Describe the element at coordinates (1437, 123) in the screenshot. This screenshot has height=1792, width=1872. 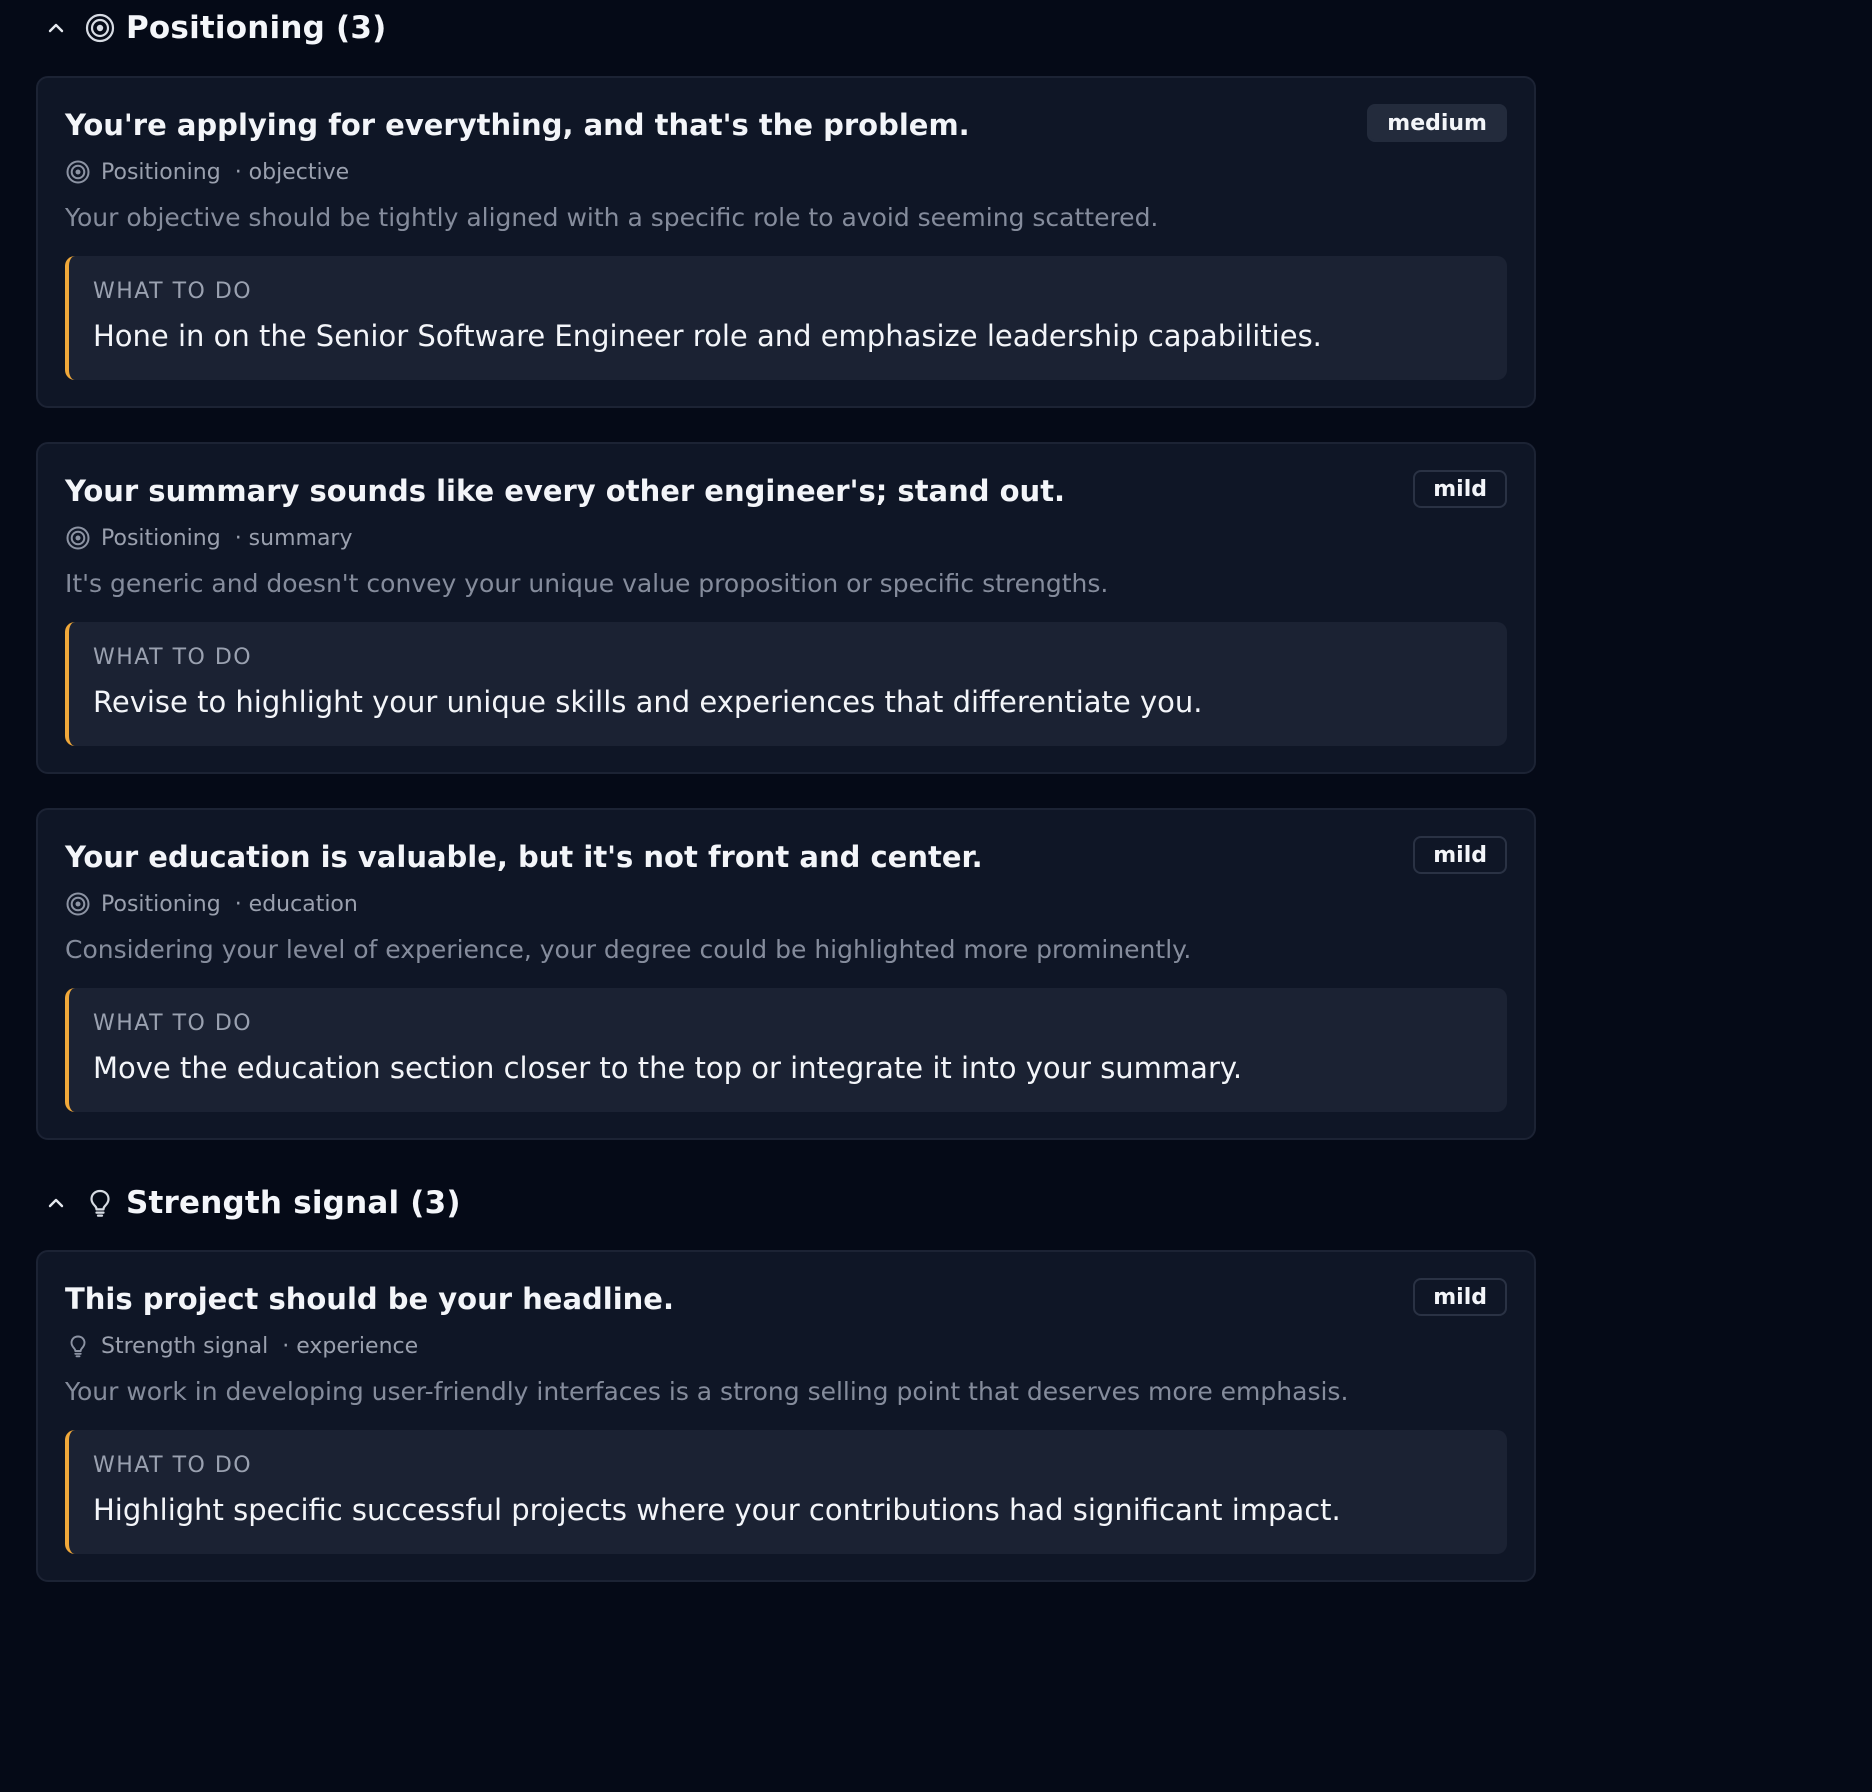
I see `severity-badge: medium` at that location.